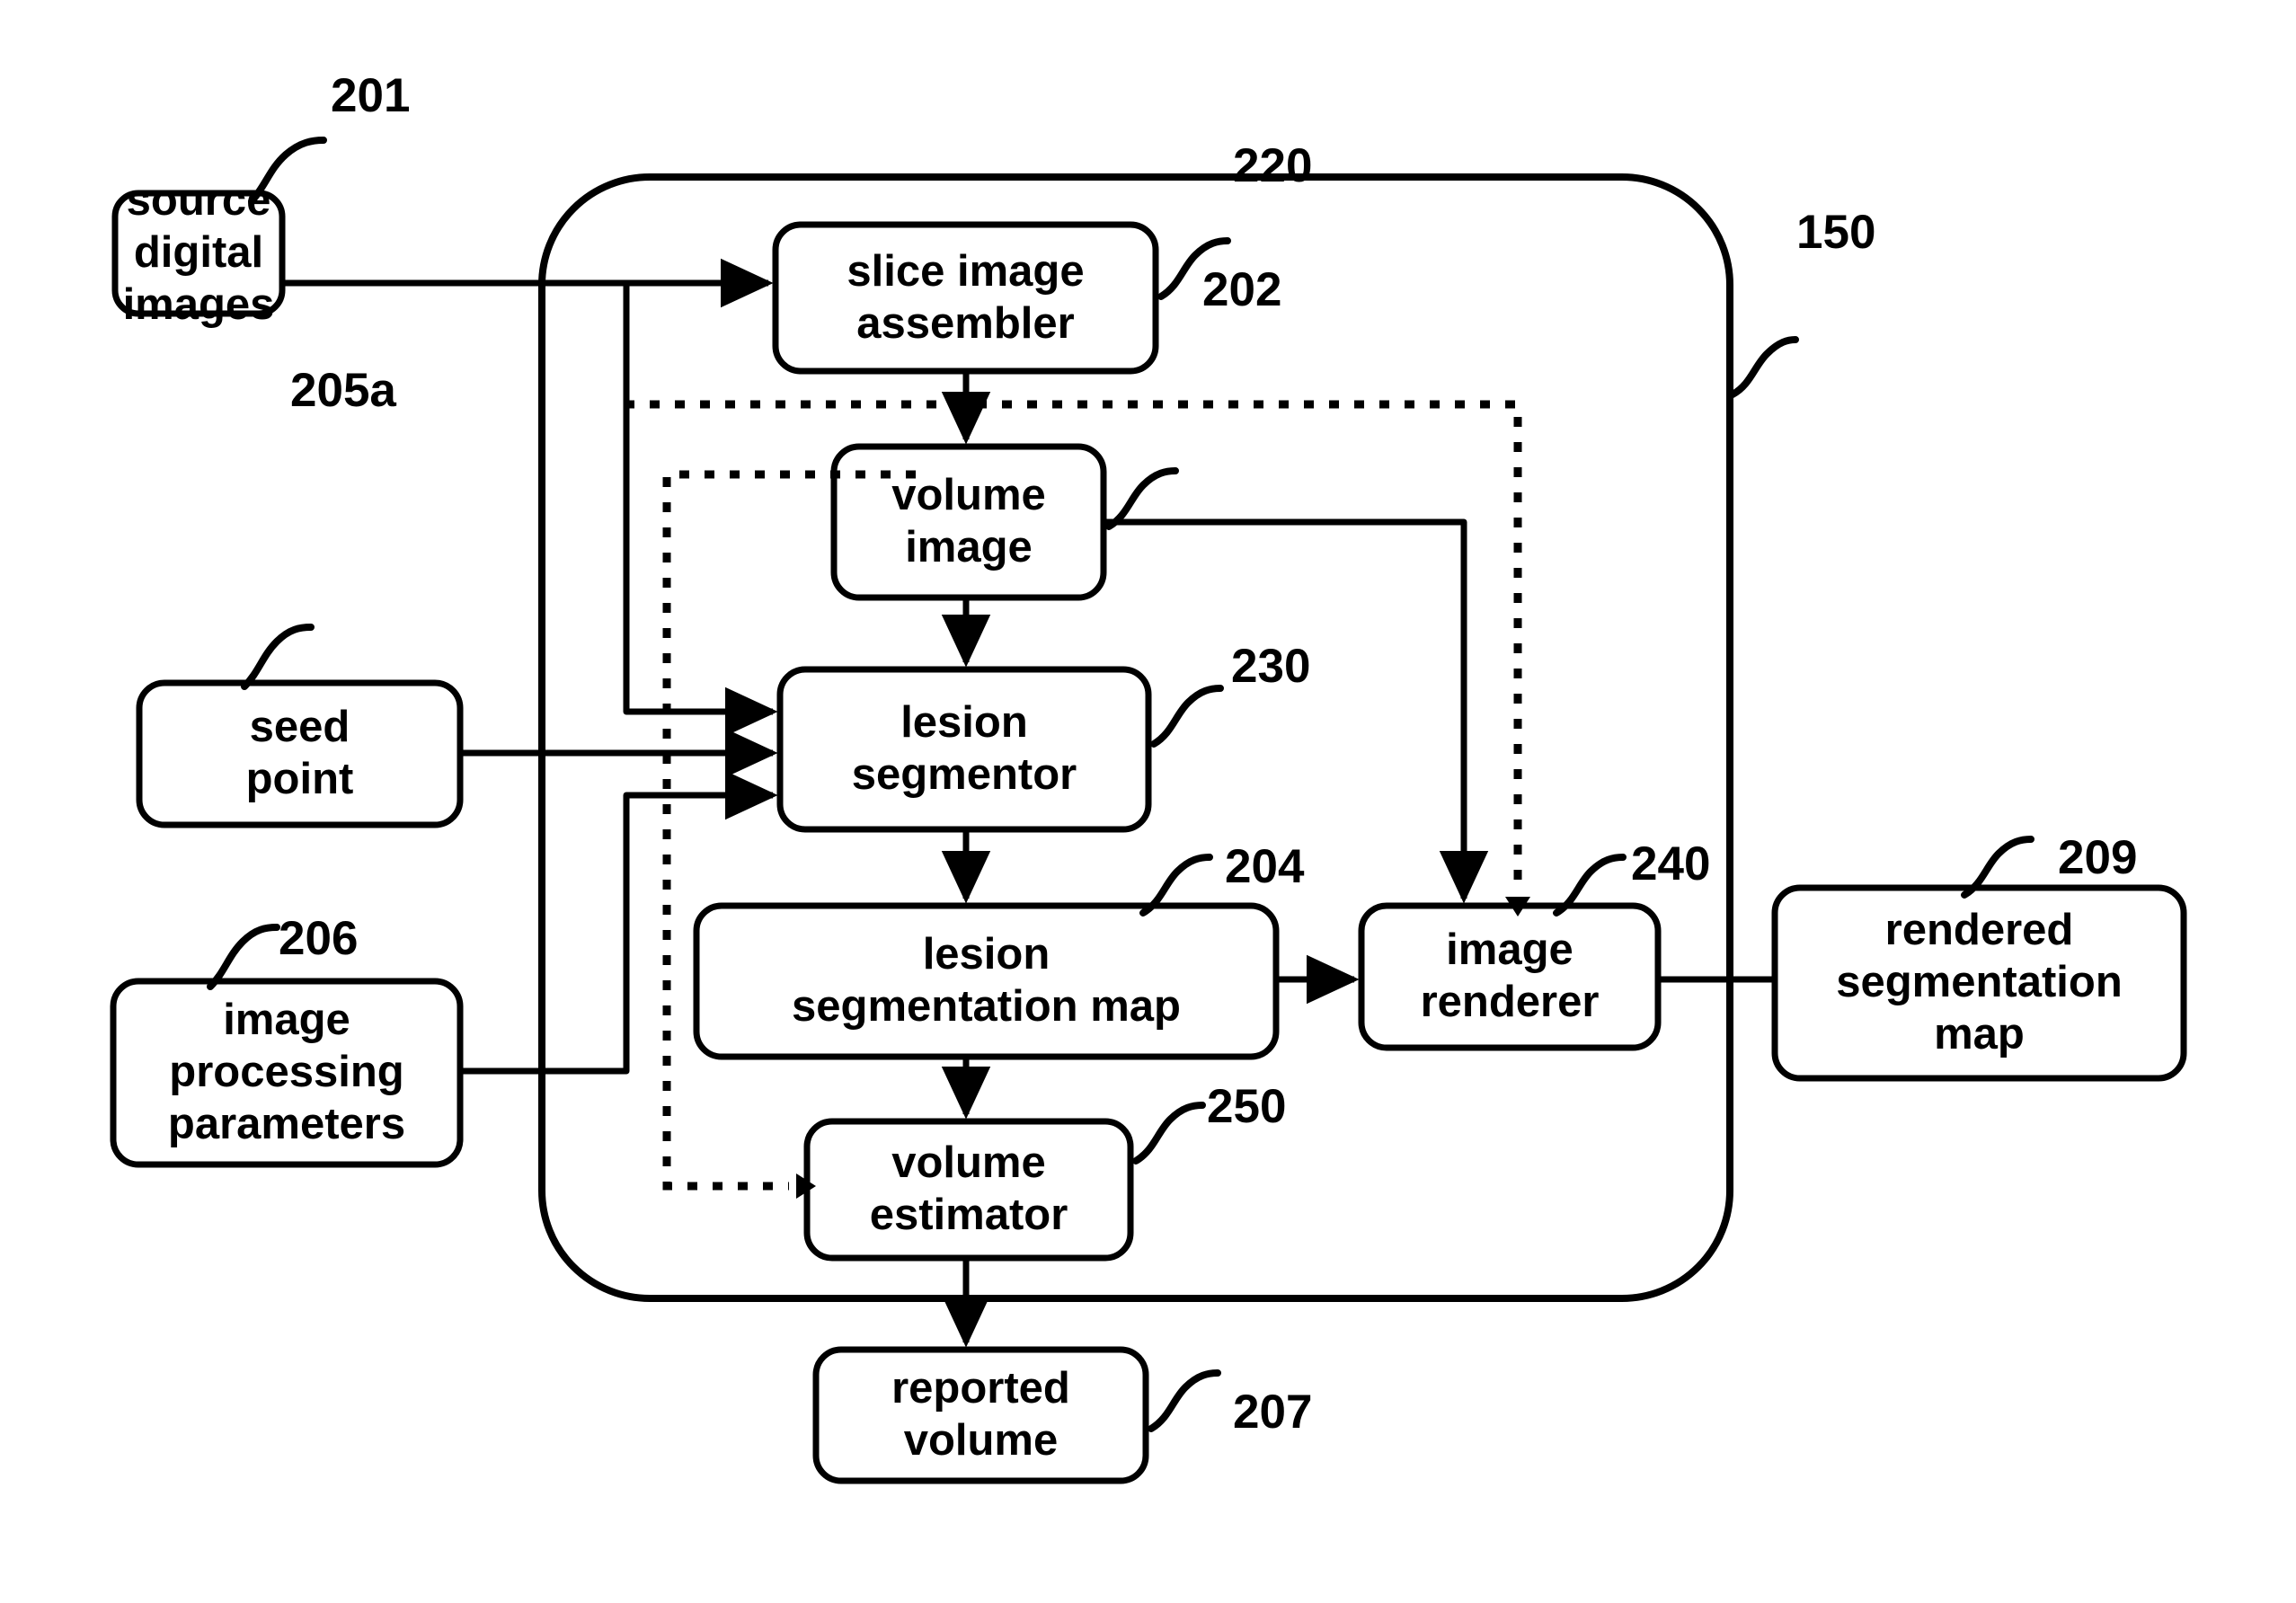  I want to click on box-lesion-segmentation-map, so click(986, 981).